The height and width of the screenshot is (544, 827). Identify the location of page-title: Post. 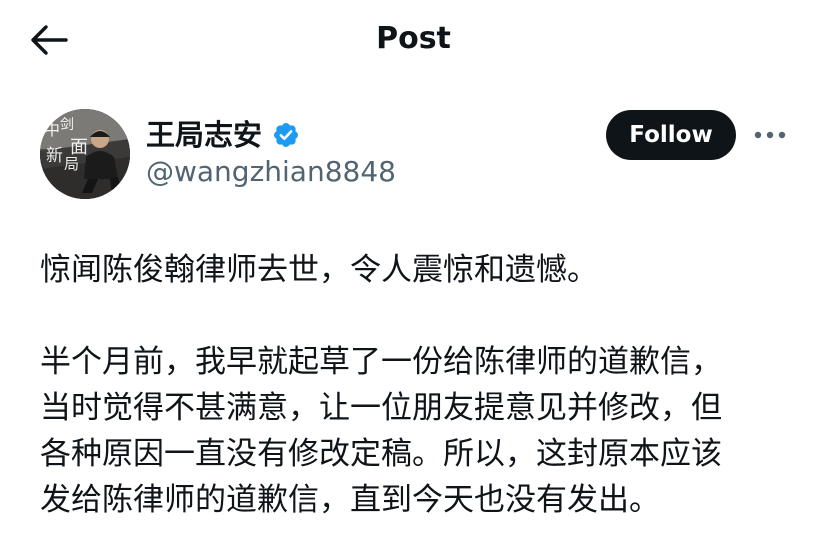
(413, 38).